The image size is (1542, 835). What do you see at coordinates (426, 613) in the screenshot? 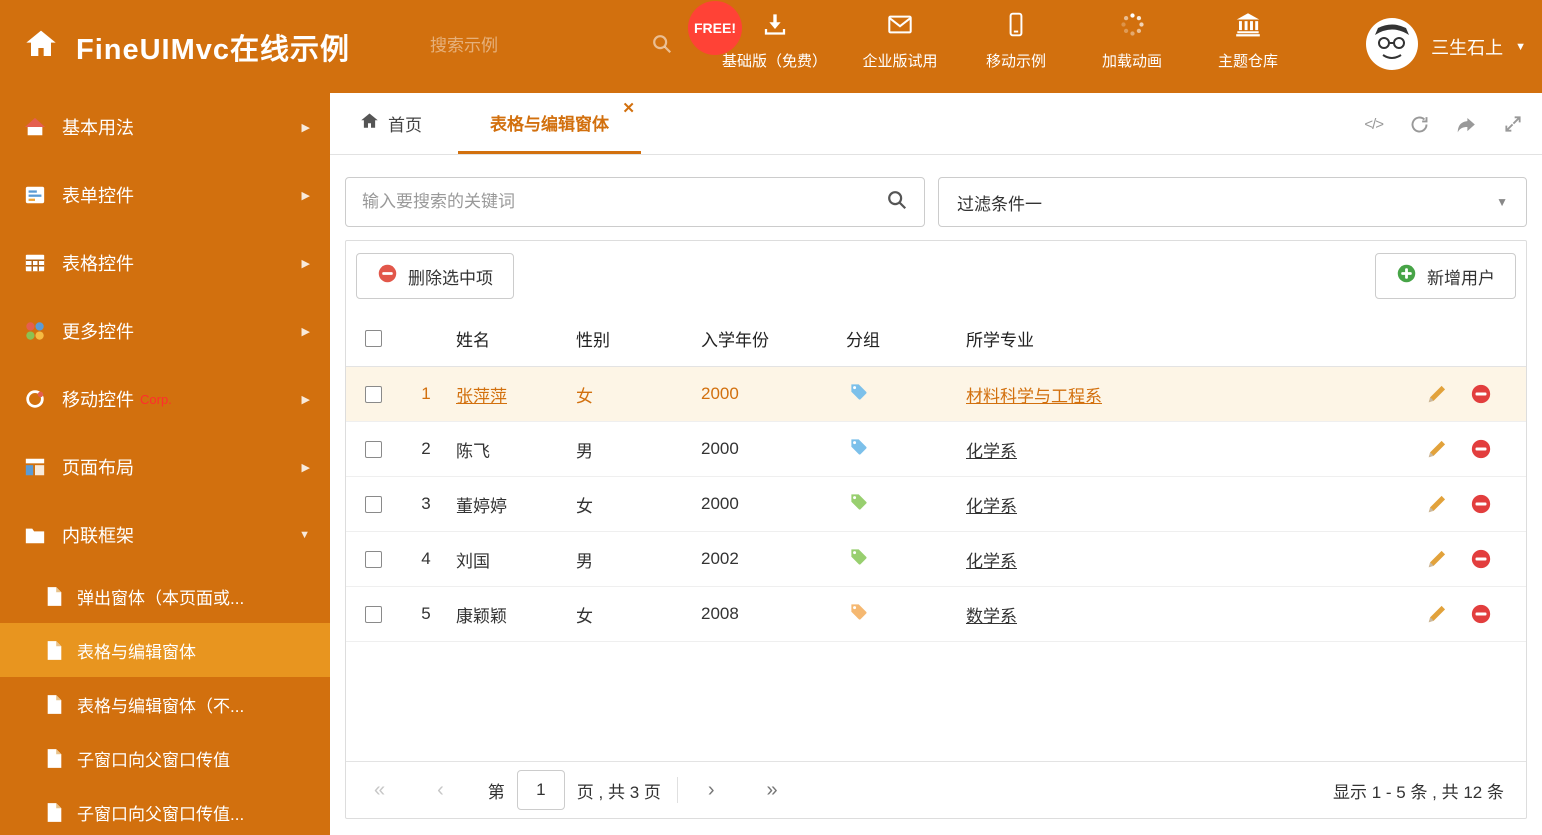
I see `row-number: 5` at bounding box center [426, 613].